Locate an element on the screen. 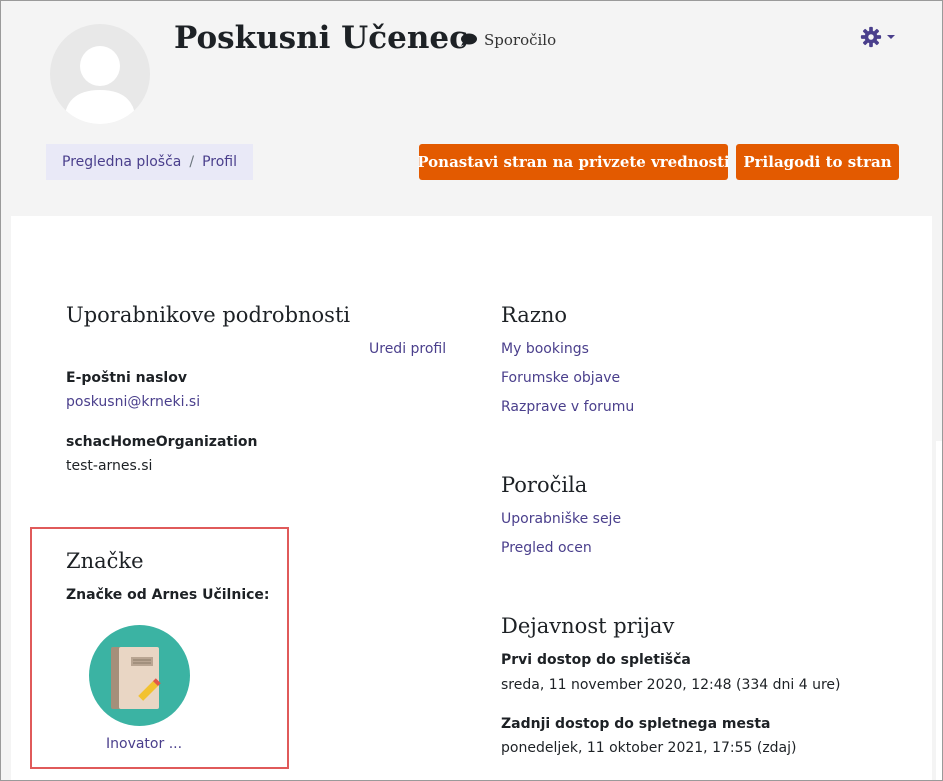  message-link: Sporočilo is located at coordinates (508, 40).